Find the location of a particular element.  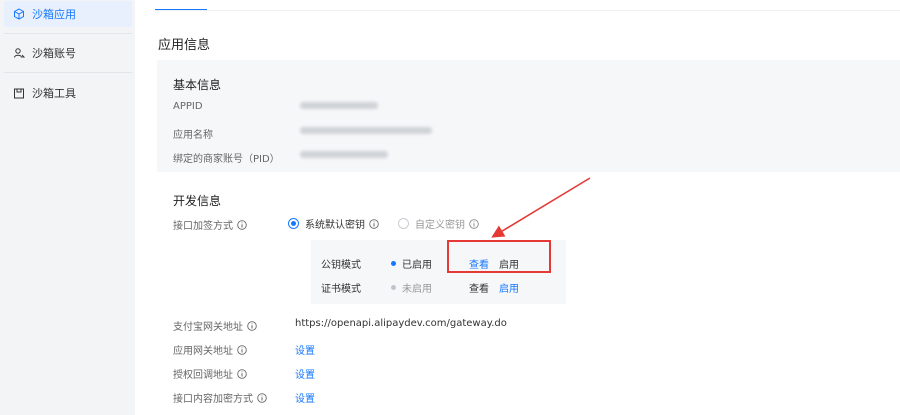

auth-callback-text: 授权回调地址 is located at coordinates (203, 375).